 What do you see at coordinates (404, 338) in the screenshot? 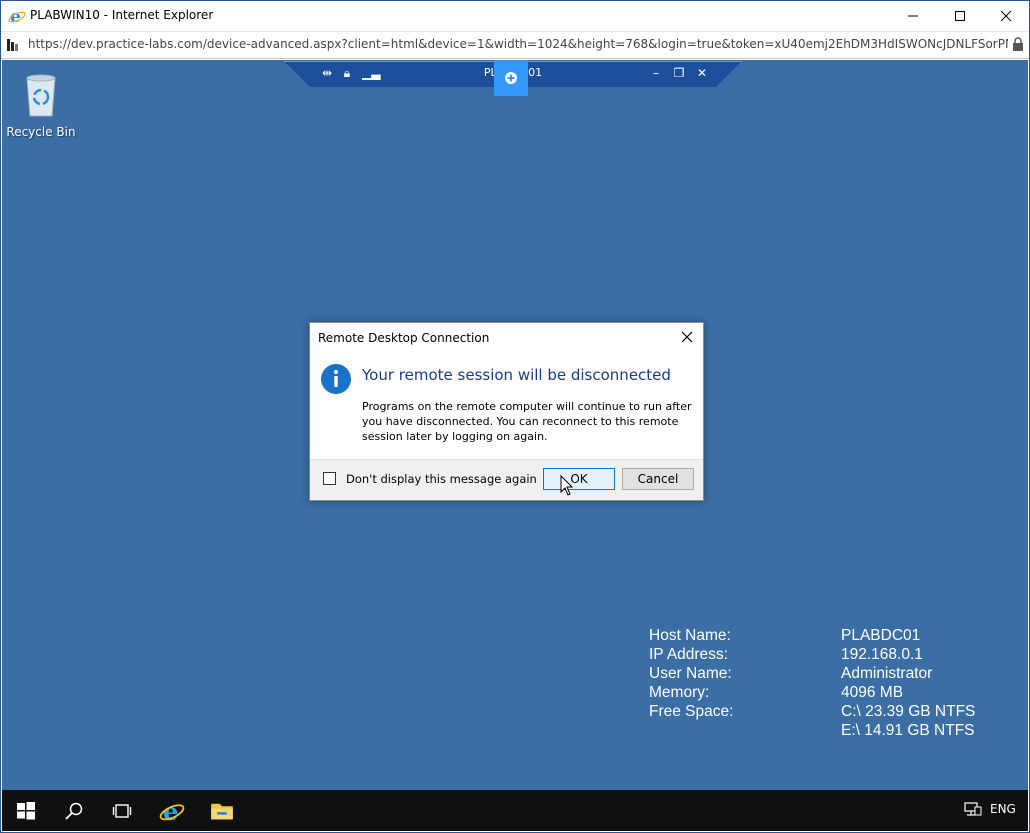
I see `dialog-title: Remote Desktop Connection` at bounding box center [404, 338].